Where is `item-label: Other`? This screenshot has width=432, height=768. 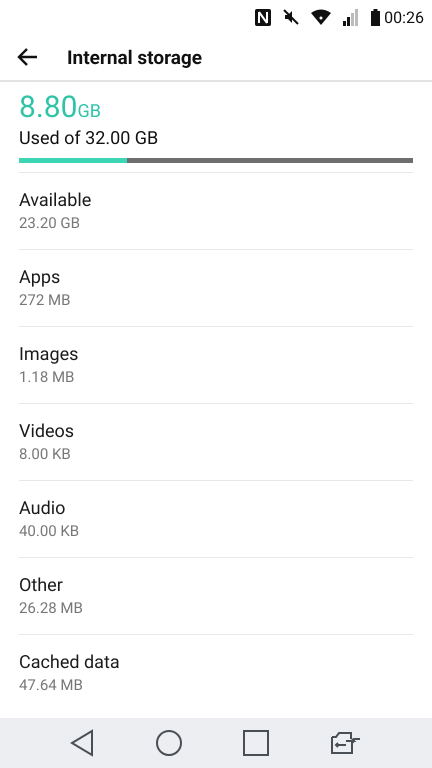
item-label: Other is located at coordinates (41, 585).